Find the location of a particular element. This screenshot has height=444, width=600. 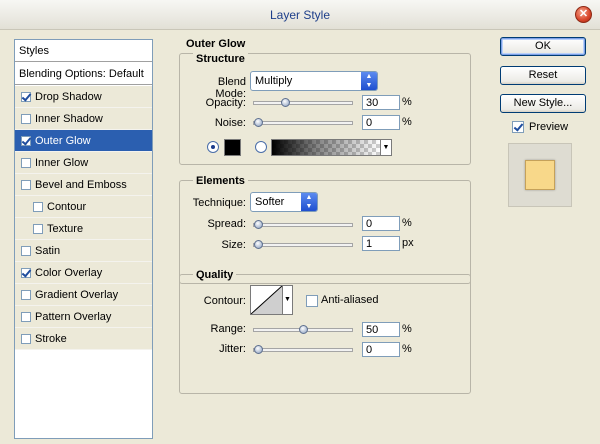

window-title: Layer Style is located at coordinates (300, 15).